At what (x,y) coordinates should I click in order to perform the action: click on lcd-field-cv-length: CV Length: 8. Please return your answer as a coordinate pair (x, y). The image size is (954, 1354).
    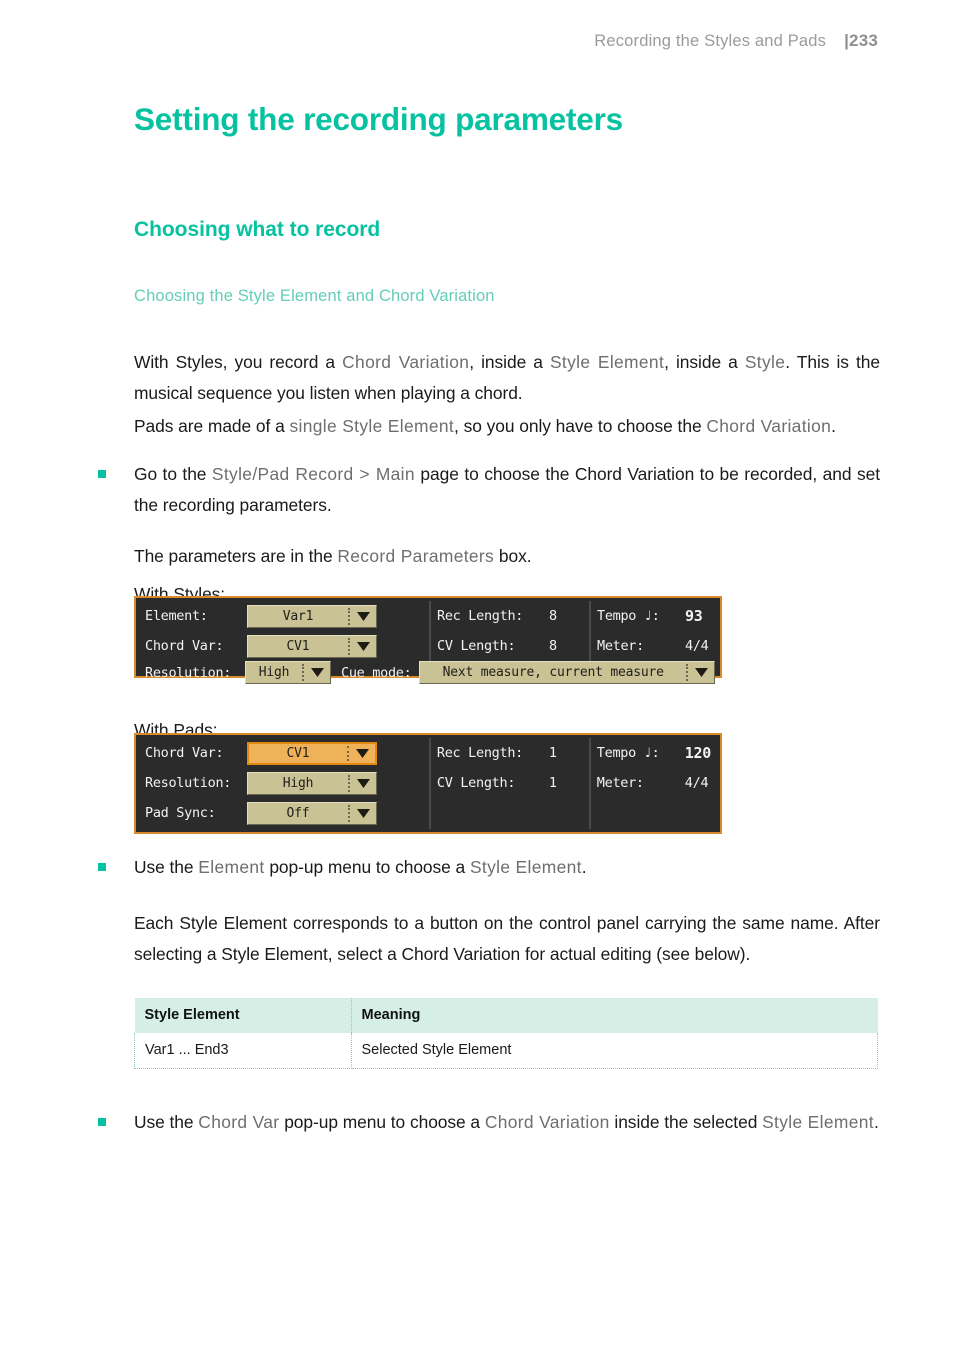
    Looking at the image, I should click on (510, 646).